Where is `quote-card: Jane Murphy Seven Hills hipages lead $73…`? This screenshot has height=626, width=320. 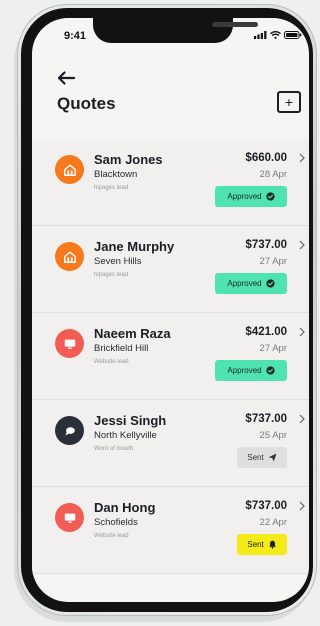 quote-card: Jane Murphy Seven Hills hipages lead $73… is located at coordinates (170, 269).